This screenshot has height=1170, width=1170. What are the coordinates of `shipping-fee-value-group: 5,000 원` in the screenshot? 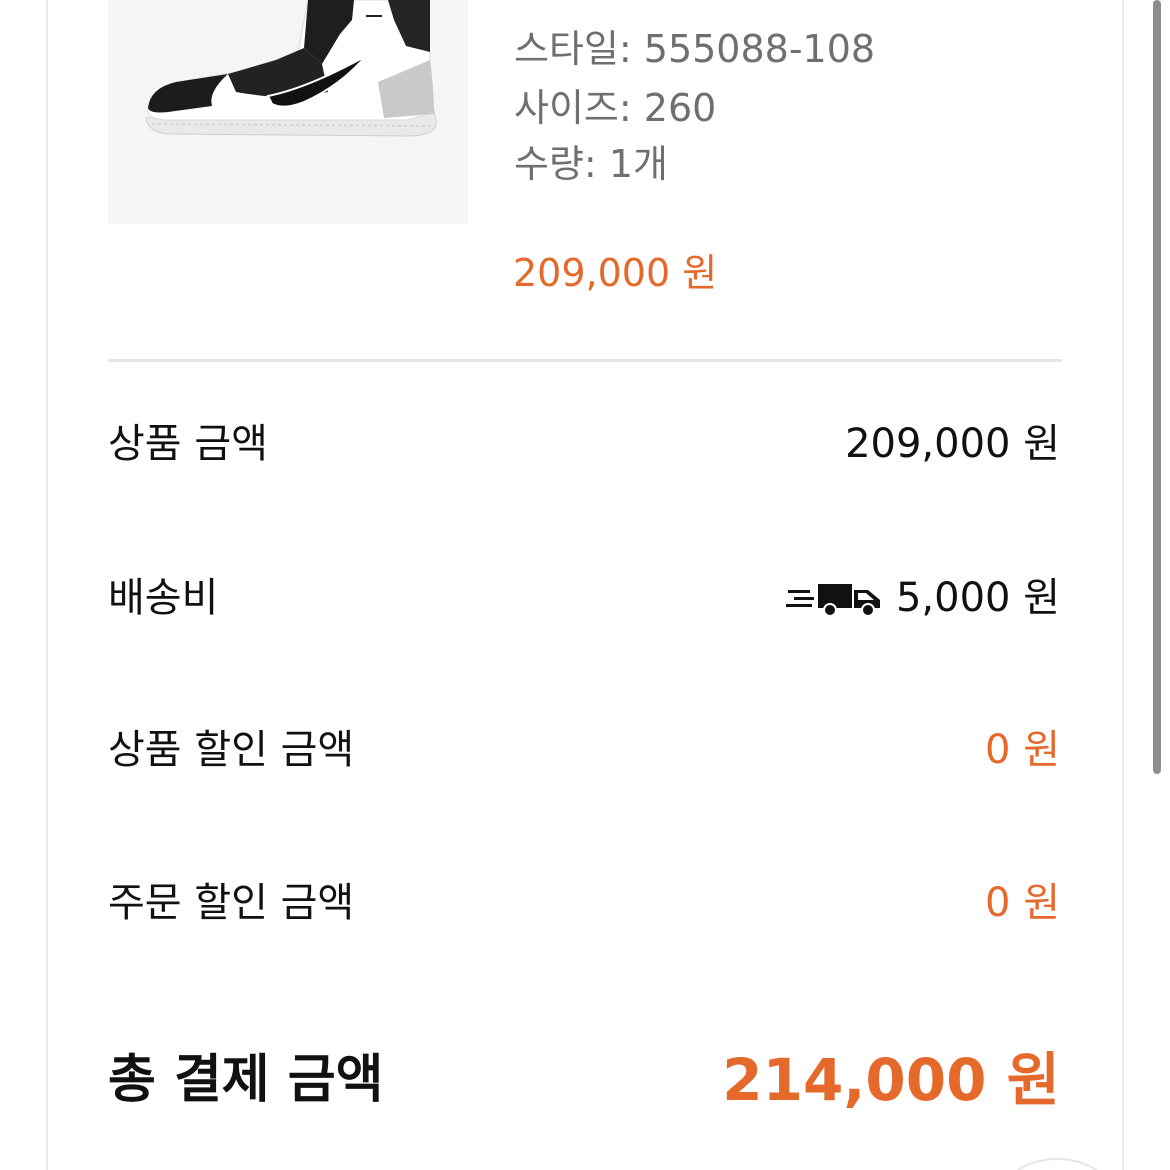 It's located at (922, 598).